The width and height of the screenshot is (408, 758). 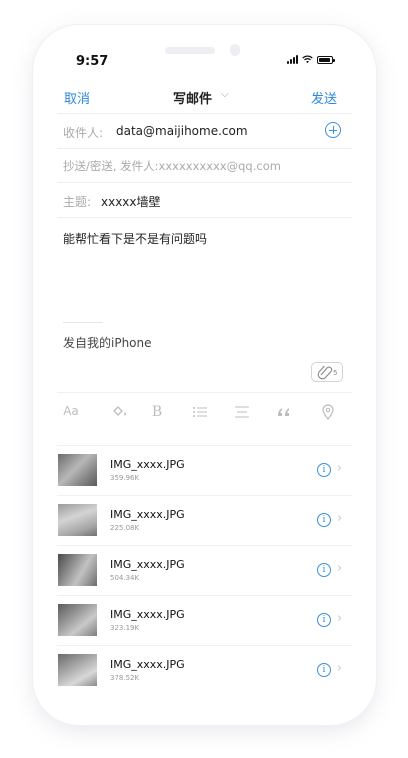 I want to click on cc-bcc-label: 抄送/密送, 发件人:xxxxxxxxxx@qq.com, so click(x=172, y=166).